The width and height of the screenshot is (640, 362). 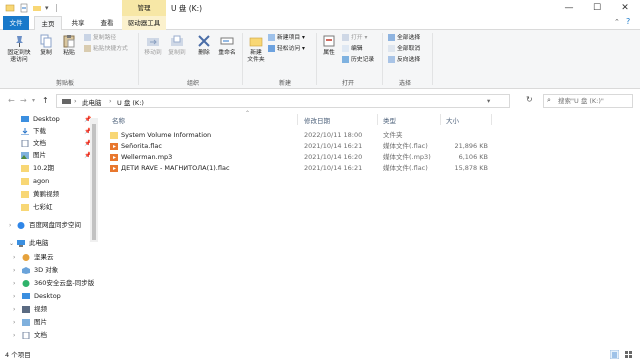 What do you see at coordinates (549, 100) in the screenshot?
I see `search-icon: ⌕` at bounding box center [549, 100].